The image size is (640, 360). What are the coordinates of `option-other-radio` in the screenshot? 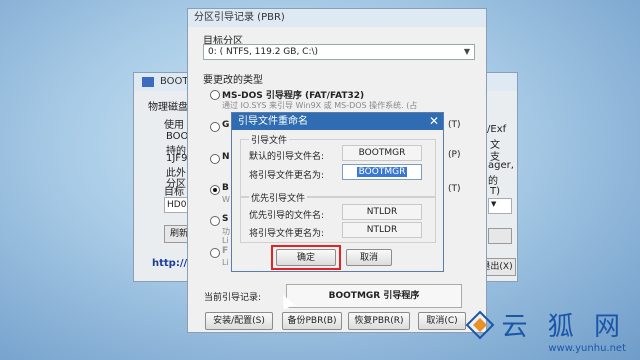 It's located at (215, 253).